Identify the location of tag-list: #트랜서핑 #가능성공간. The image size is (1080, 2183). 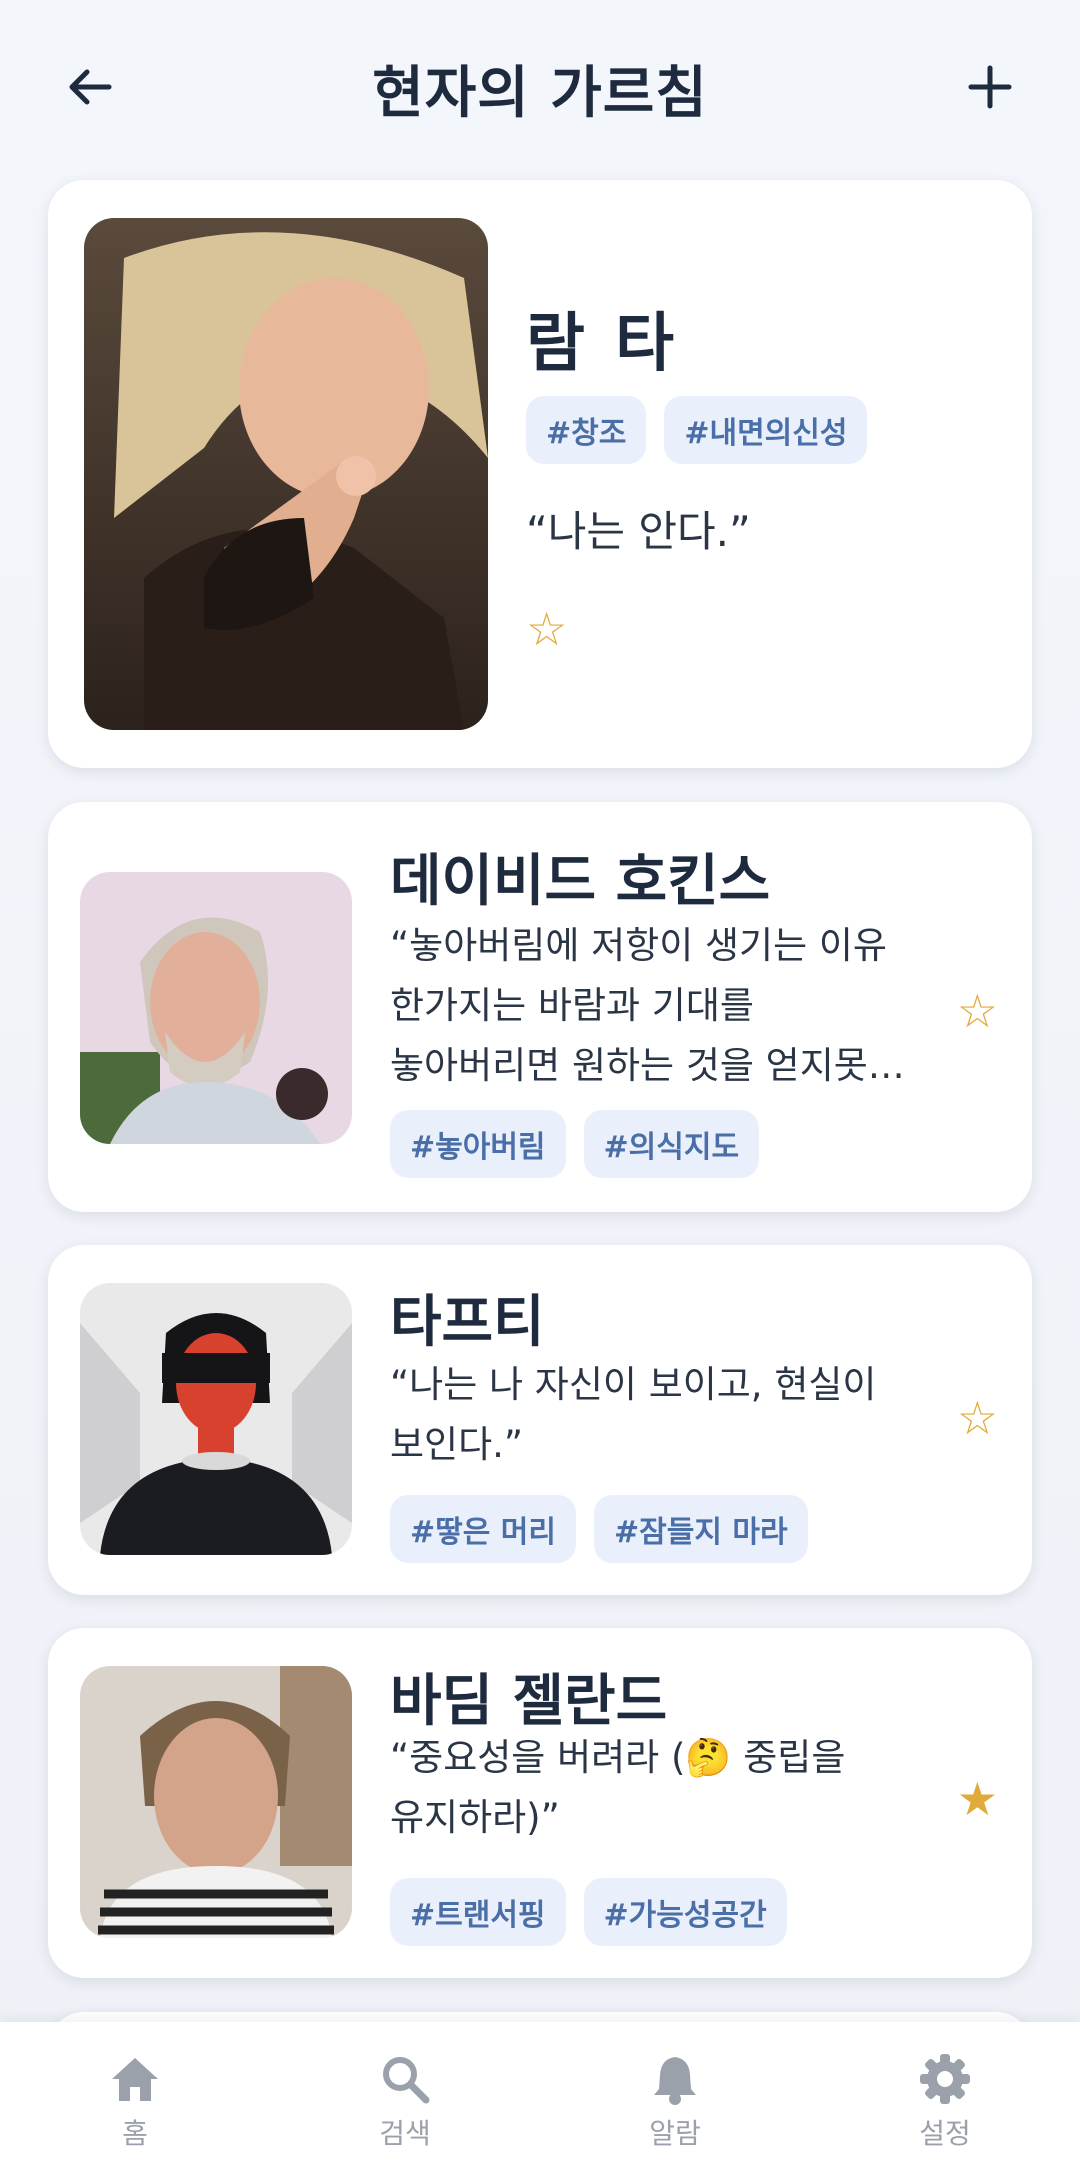
(588, 1912).